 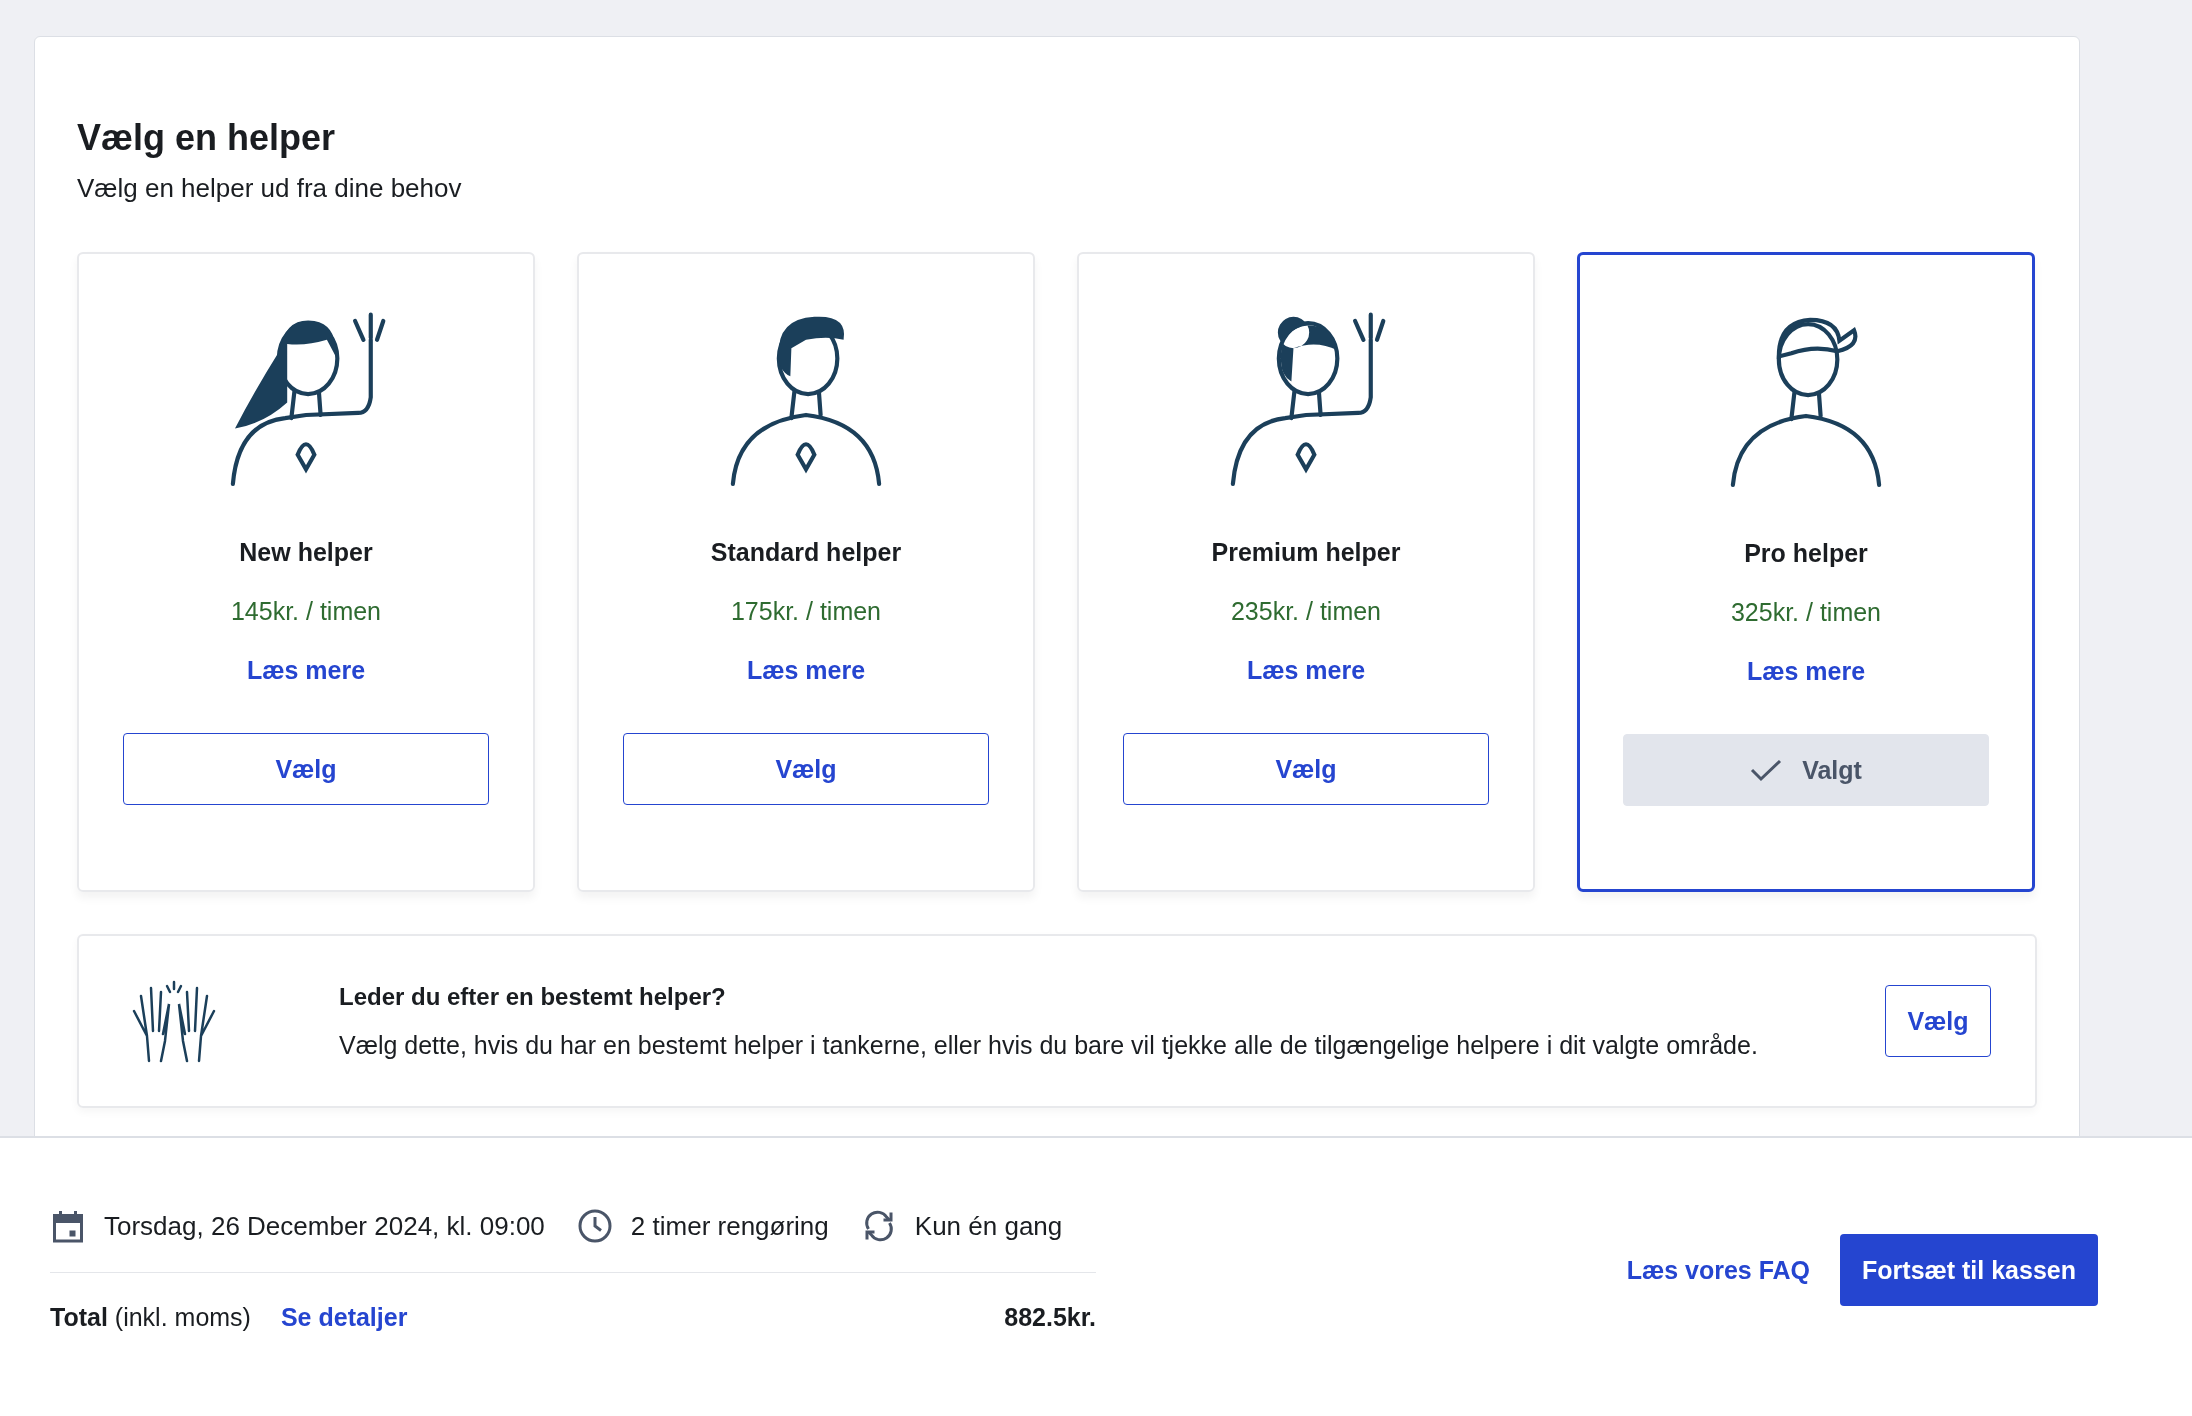 What do you see at coordinates (533, 996) in the screenshot?
I see `banner-title: Leder du efter en bestemt helper?` at bounding box center [533, 996].